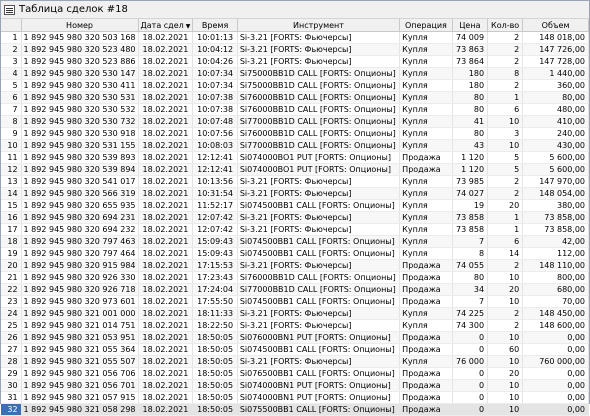 This screenshot has height=416, width=590. Describe the element at coordinates (80, 253) in the screenshot. I see `deal-number-cell: 1 892 945 980 320 797 464` at that location.